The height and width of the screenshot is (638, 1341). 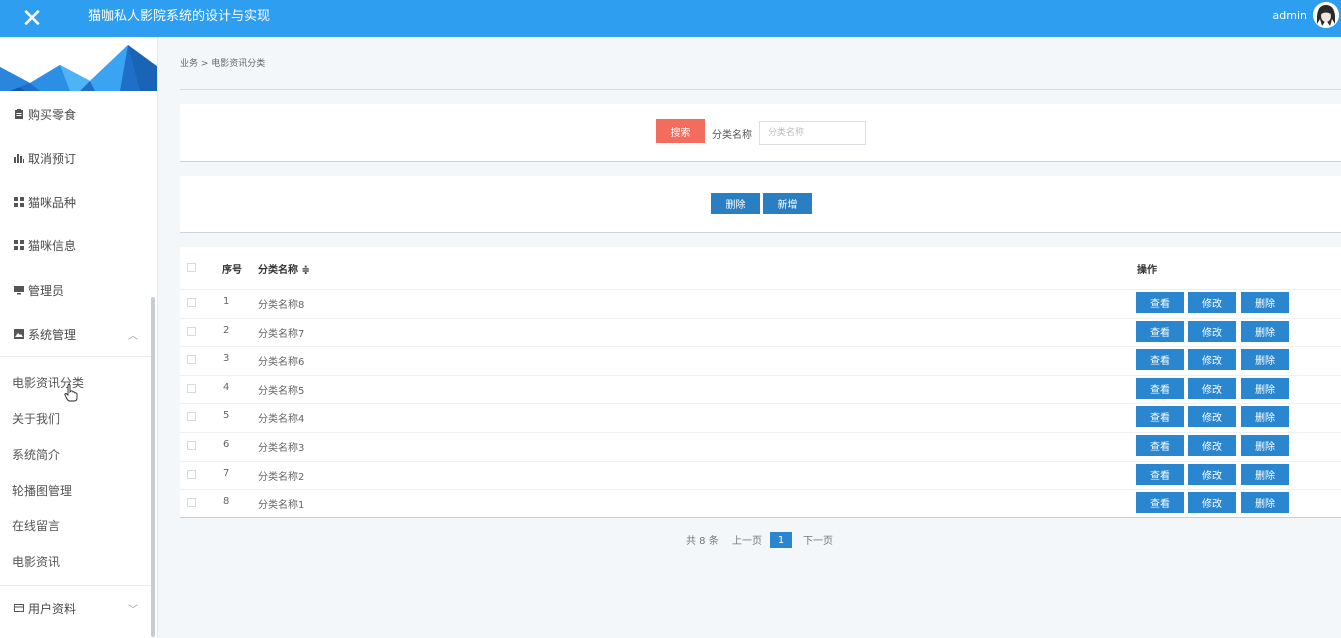 I want to click on row-index: 6, so click(x=226, y=444).